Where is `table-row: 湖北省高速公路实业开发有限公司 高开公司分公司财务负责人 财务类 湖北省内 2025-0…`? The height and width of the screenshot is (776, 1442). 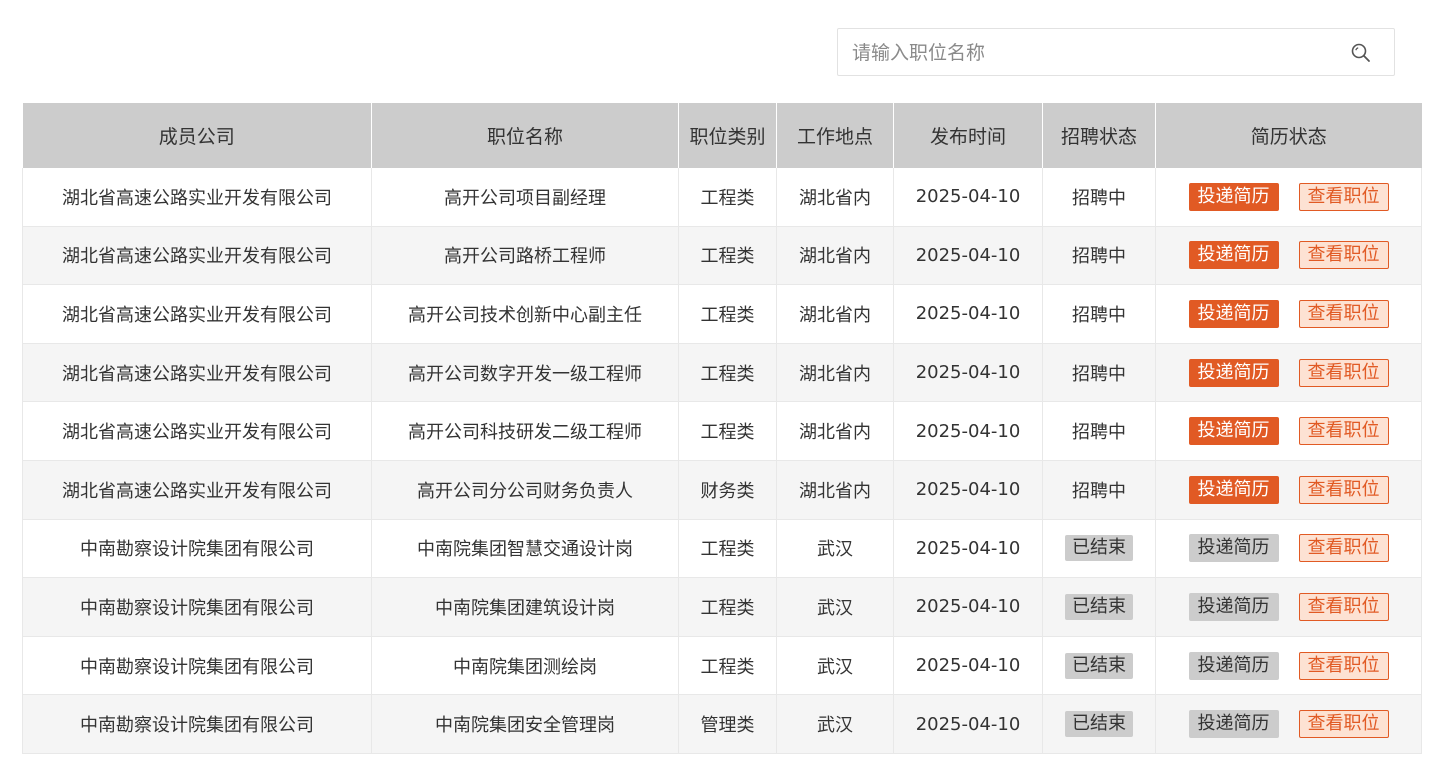 table-row: 湖北省高速公路实业开发有限公司 高开公司分公司财务负责人 财务类 湖北省内 2025-0… is located at coordinates (722, 490).